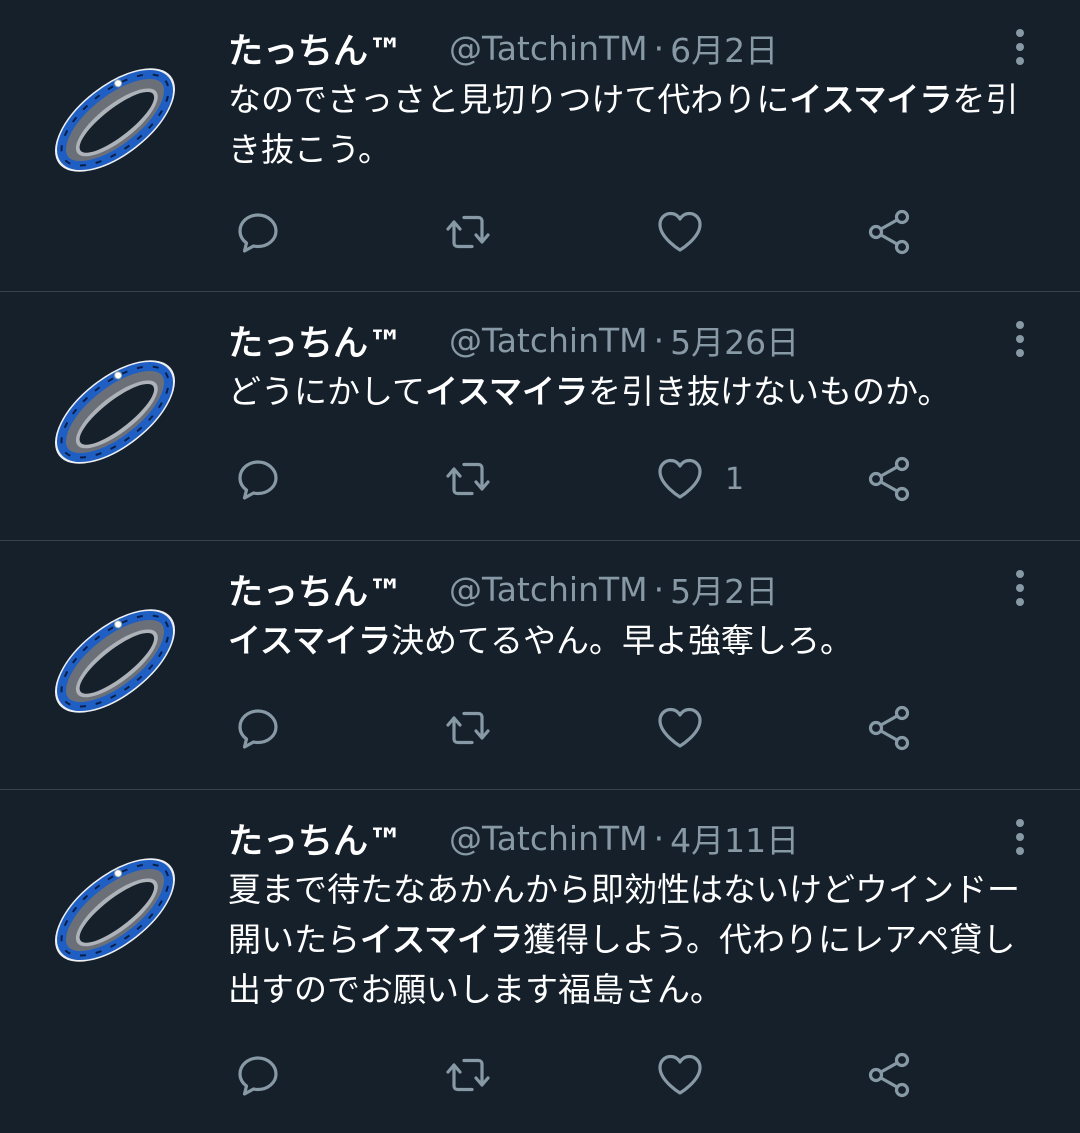 The image size is (1080, 1133). Describe the element at coordinates (638, 125) in the screenshot. I see `tweet-text: なのでさっさと見切りつけて代わりにイスマイラを引き抜こう。` at that location.